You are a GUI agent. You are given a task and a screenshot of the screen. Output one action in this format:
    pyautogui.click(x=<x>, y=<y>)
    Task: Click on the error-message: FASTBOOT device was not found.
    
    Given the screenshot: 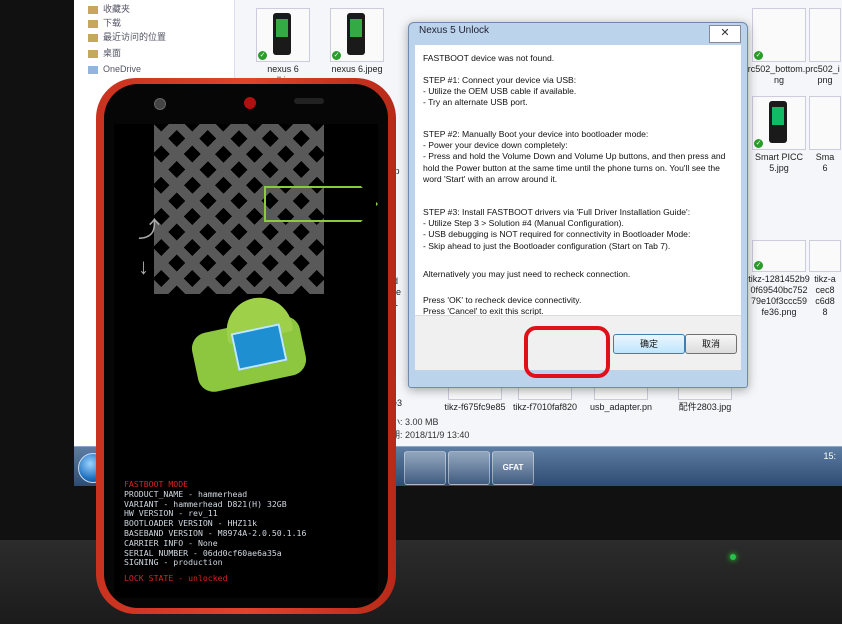 What is the action you would take?
    pyautogui.click(x=489, y=58)
    